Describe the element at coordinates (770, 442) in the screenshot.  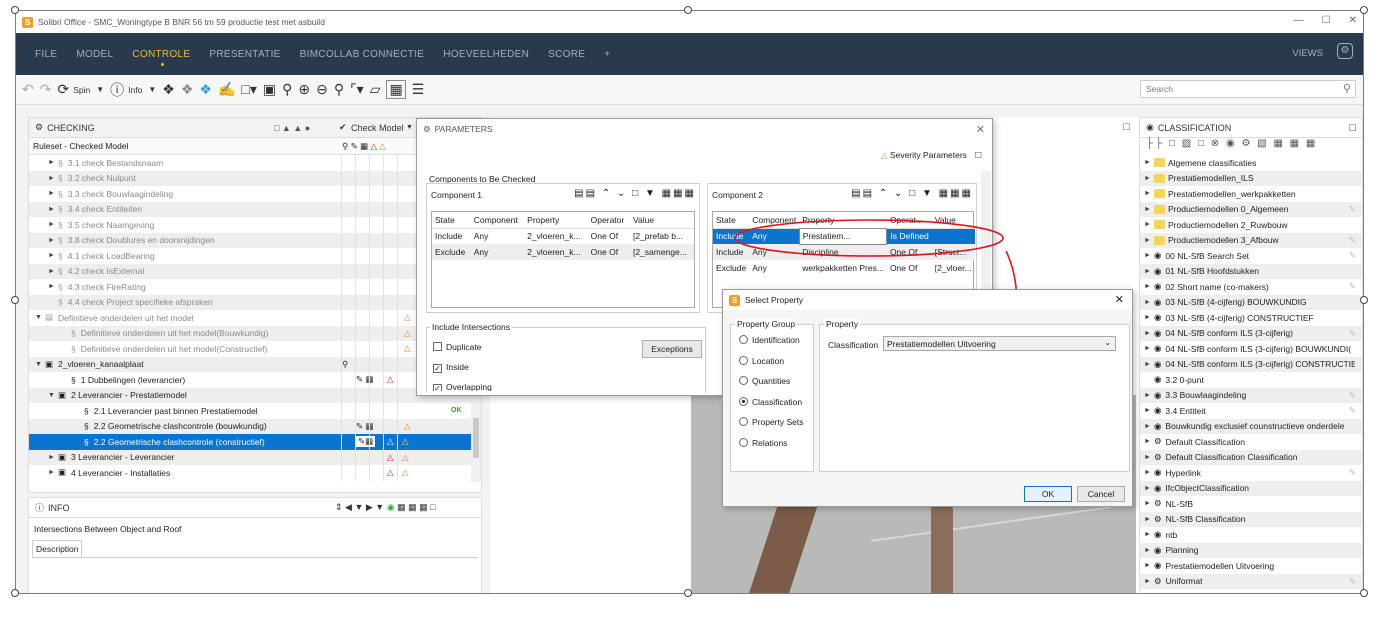
I see `radio-label: Relations` at that location.